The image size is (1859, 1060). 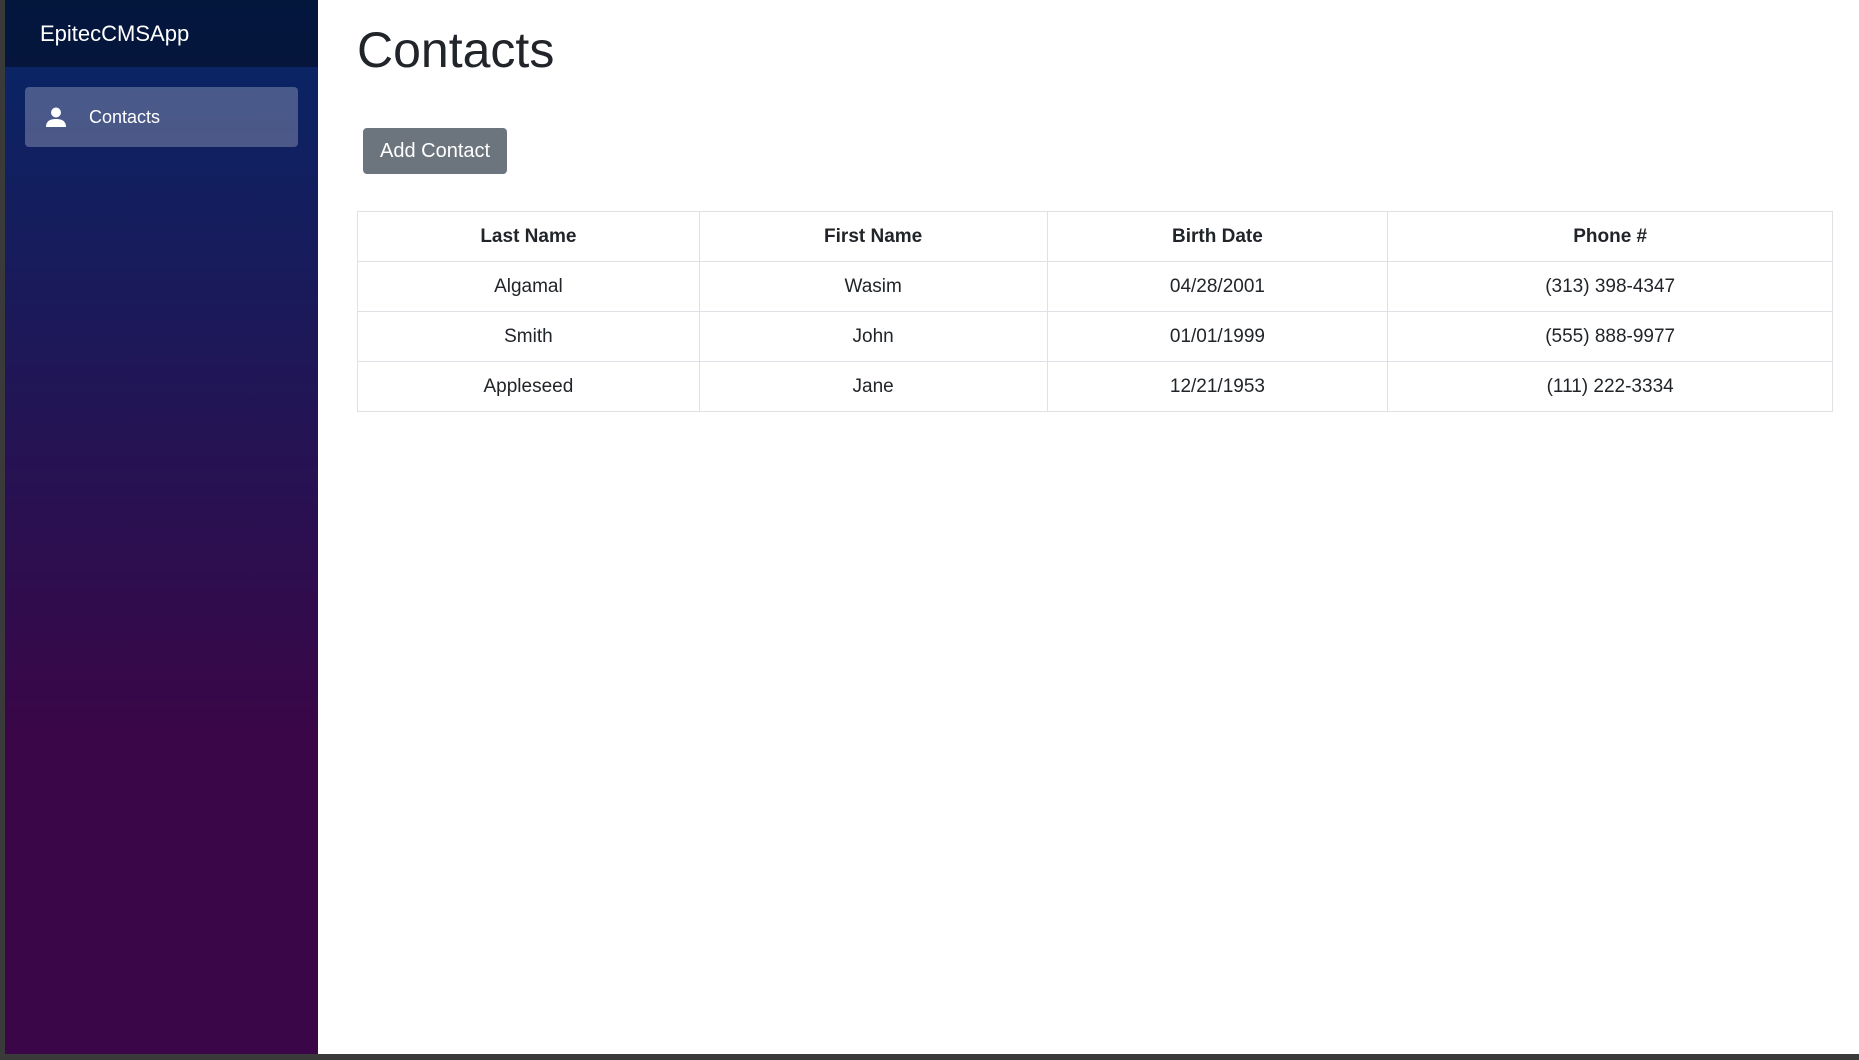 I want to click on table-row: Appleseed Jane 12/21/1953 (111) 222-3334, so click(x=1095, y=386).